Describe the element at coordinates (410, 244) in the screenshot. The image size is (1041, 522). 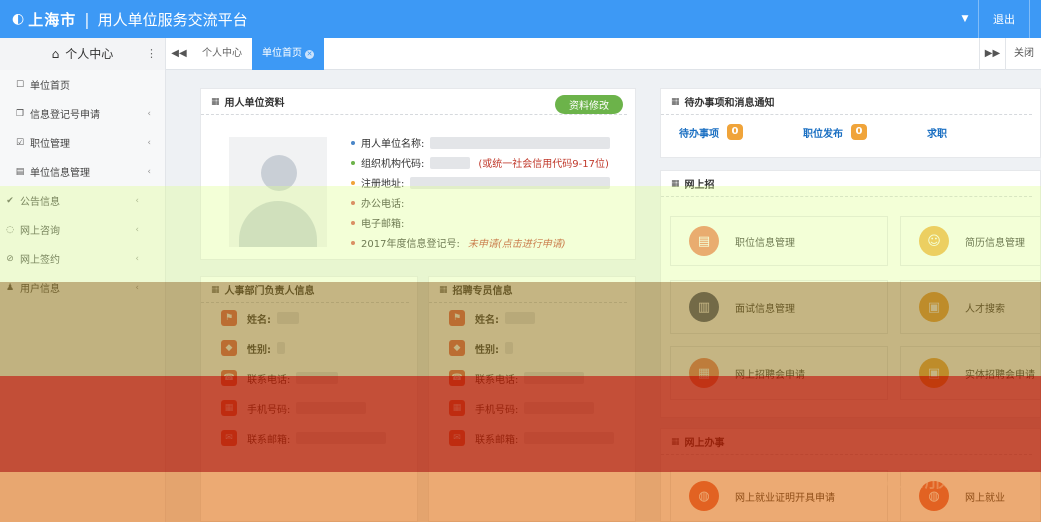
I see `field-label: 2017年度信息登记号:` at that location.